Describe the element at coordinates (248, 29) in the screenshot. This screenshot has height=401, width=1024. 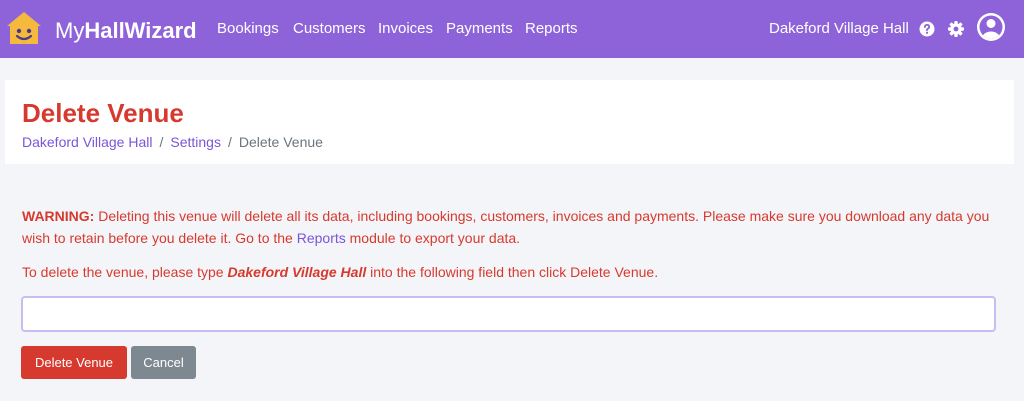
I see `nav-bookings: Bookings` at that location.